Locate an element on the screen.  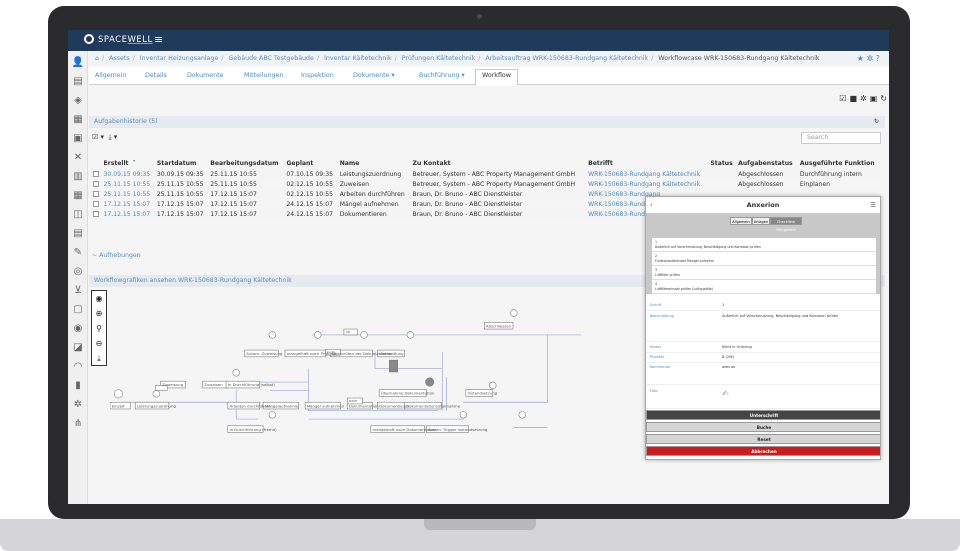
globe-icon: ◉ is located at coordinates (78, 329).